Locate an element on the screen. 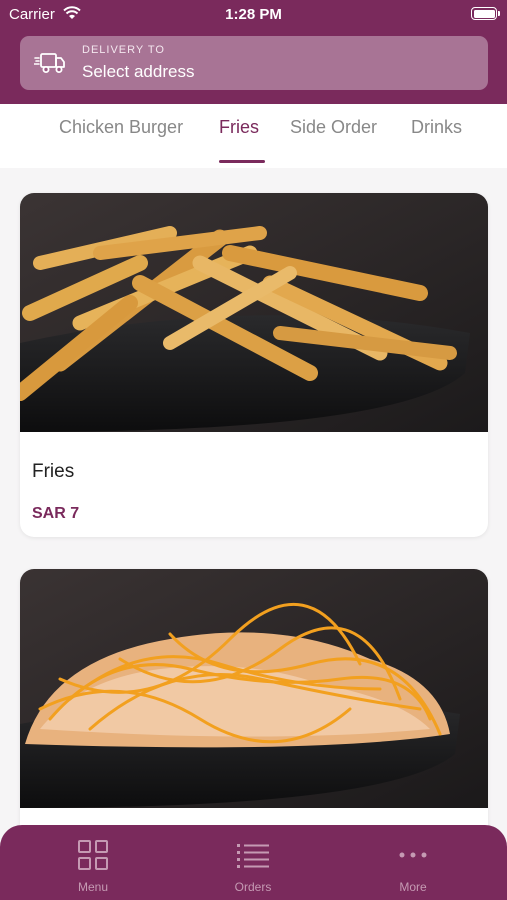  delivery-address-value: Select address is located at coordinates (138, 72).